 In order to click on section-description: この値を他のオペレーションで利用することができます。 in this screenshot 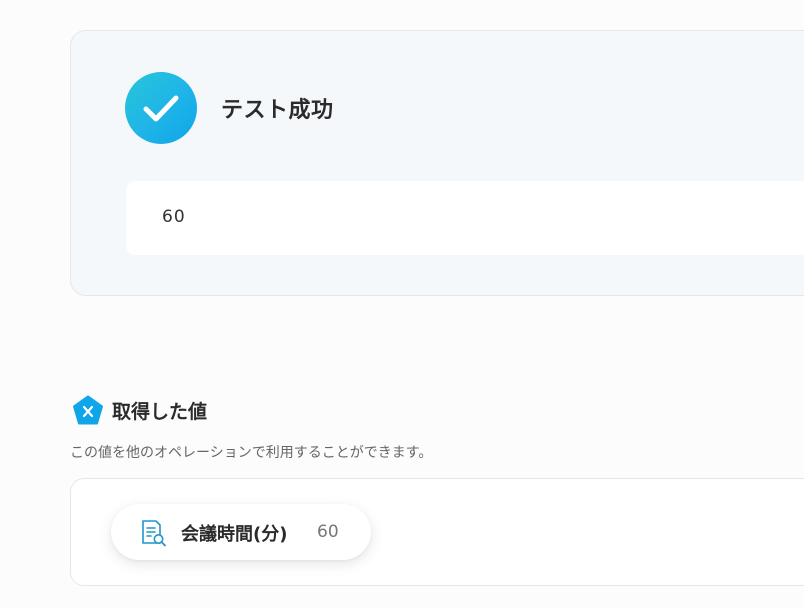, I will do `click(251, 453)`.